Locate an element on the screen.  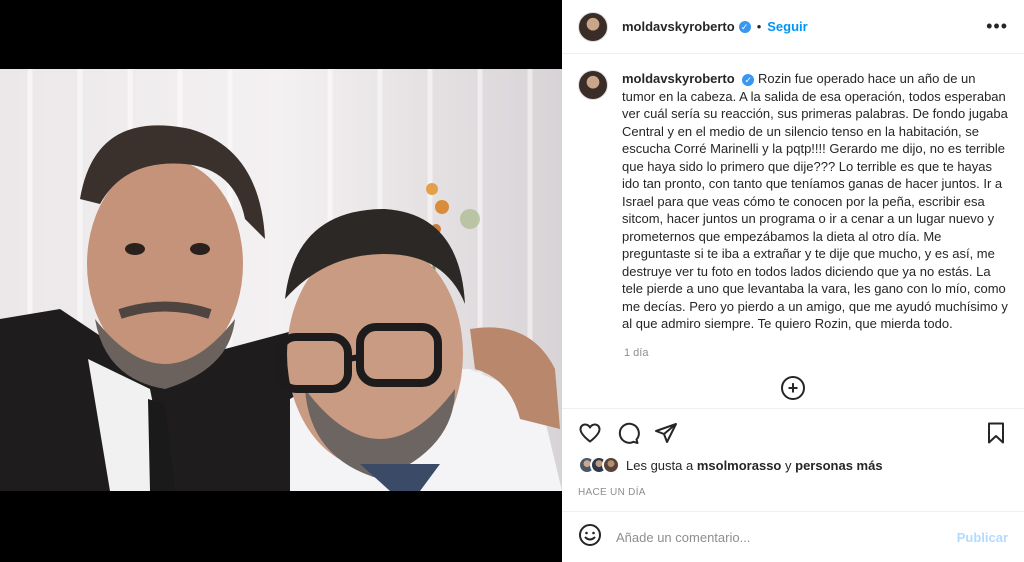
bookmark-icon is located at coordinates (996, 435).